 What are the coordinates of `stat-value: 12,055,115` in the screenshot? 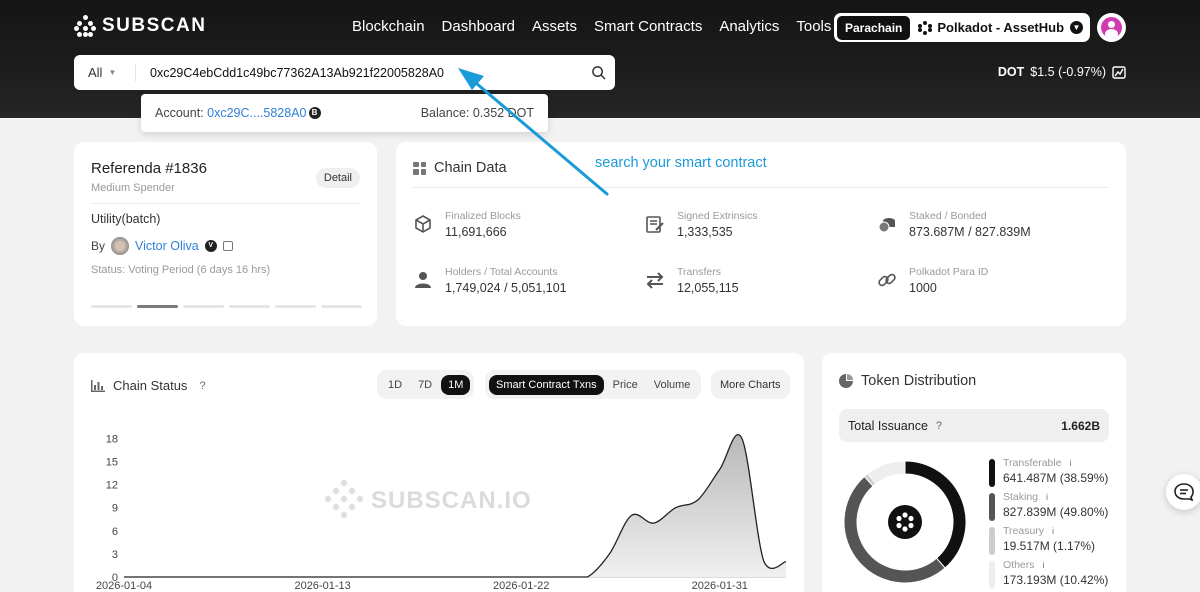 It's located at (708, 288).